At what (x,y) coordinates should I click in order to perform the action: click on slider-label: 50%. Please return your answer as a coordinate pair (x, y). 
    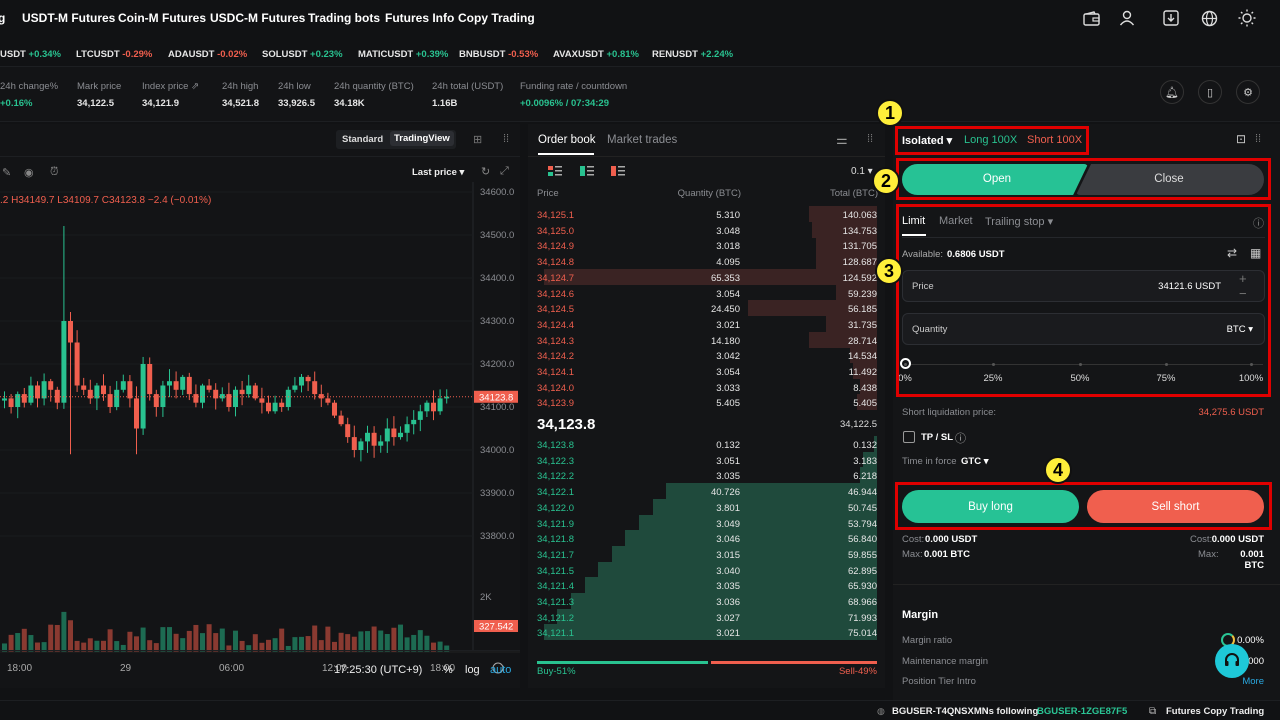
    Looking at the image, I should click on (1080, 378).